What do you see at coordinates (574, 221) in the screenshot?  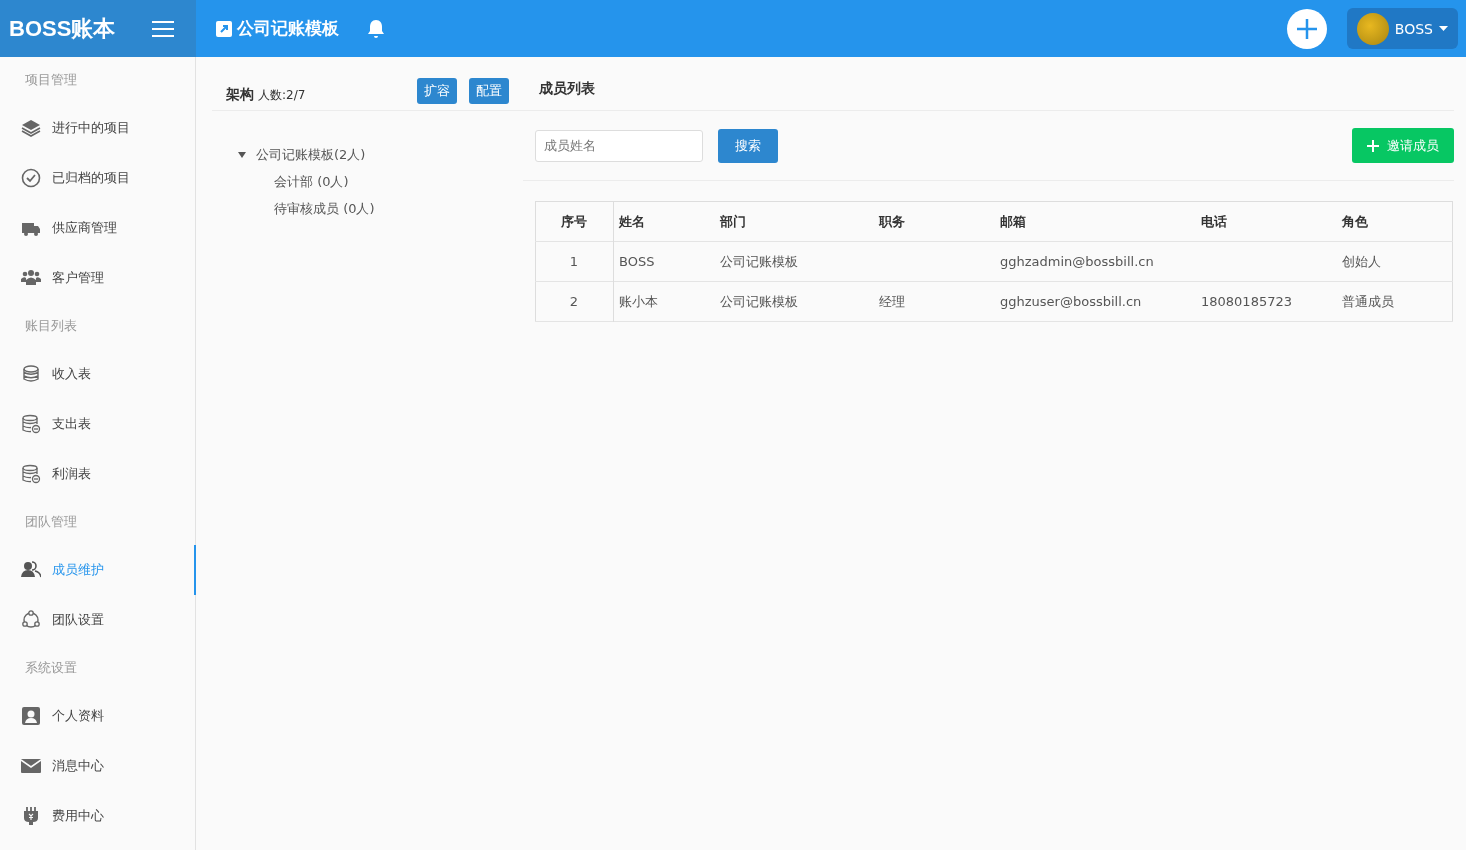 I see `column-header: 序号` at bounding box center [574, 221].